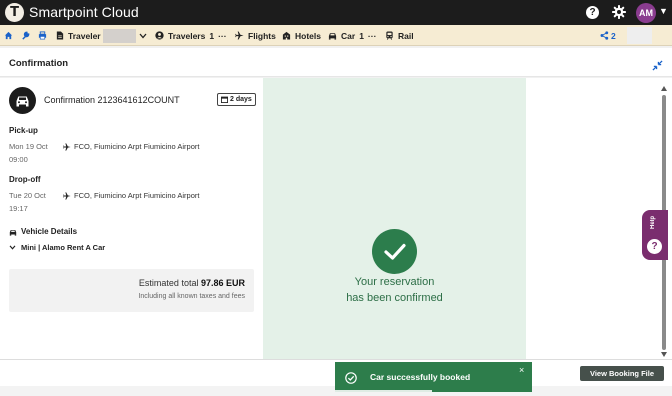  What do you see at coordinates (23, 130) in the screenshot?
I see `pickup-label: Pick-up` at bounding box center [23, 130].